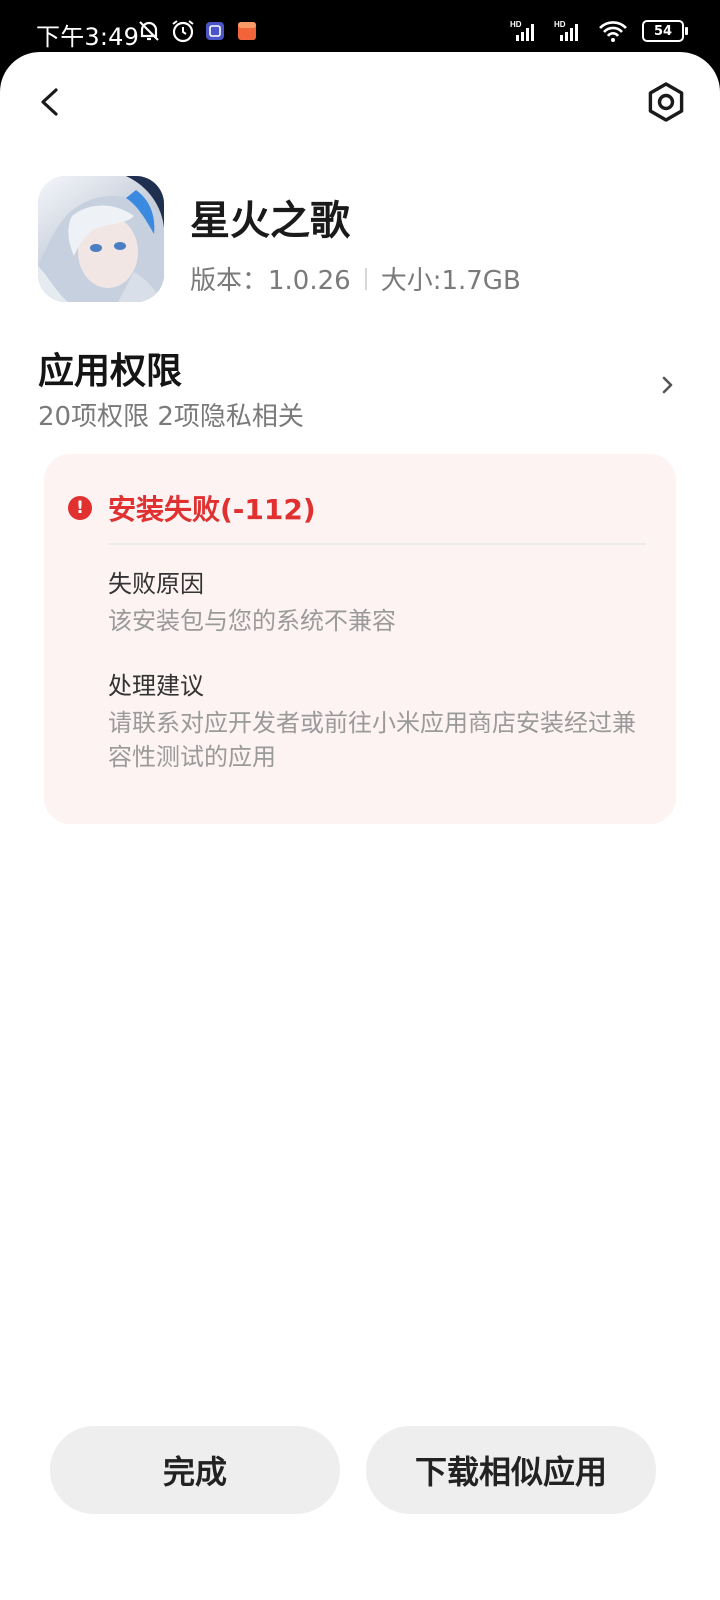  I want to click on app-size: 大小:1.7GB, so click(450, 281).